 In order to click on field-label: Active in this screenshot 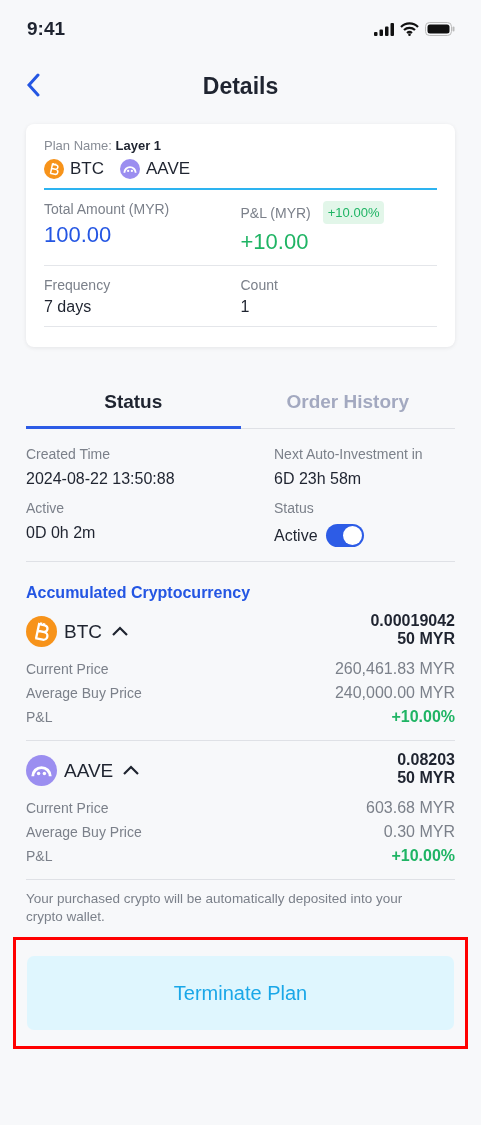, I will do `click(46, 508)`.